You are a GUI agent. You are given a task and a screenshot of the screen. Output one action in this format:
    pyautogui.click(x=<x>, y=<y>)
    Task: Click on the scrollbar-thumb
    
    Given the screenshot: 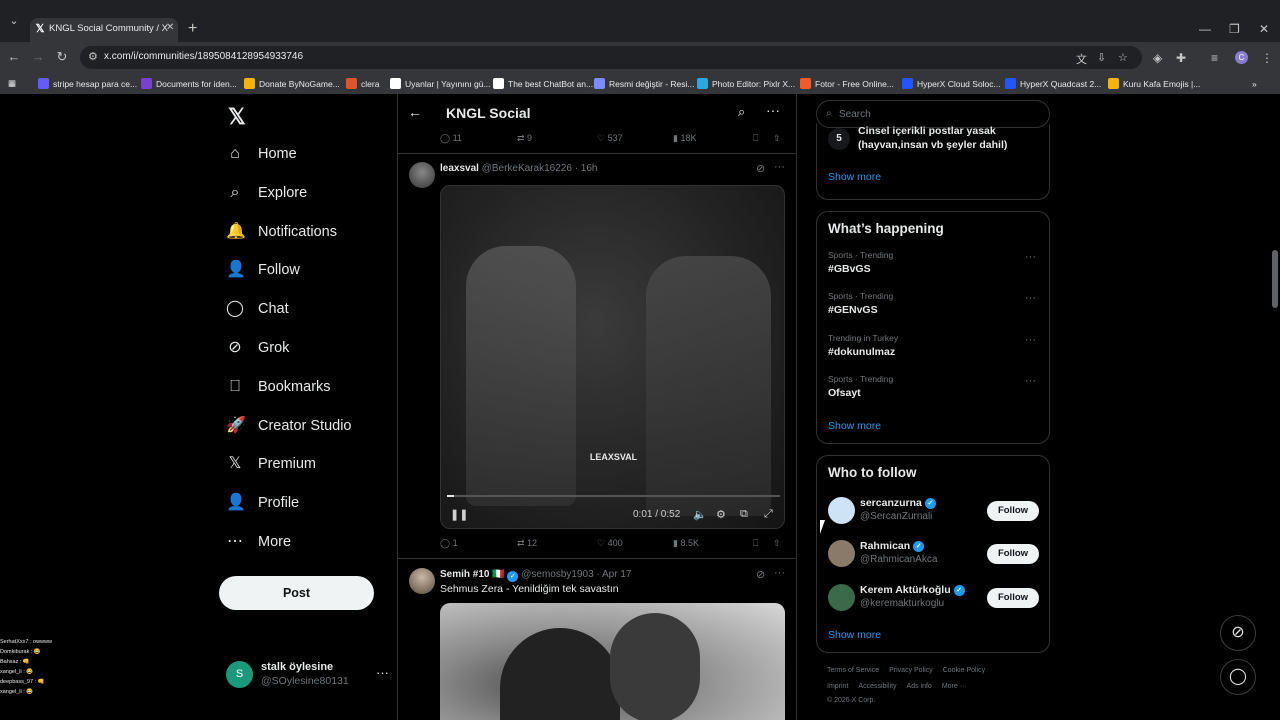 What is the action you would take?
    pyautogui.click(x=1275, y=279)
    